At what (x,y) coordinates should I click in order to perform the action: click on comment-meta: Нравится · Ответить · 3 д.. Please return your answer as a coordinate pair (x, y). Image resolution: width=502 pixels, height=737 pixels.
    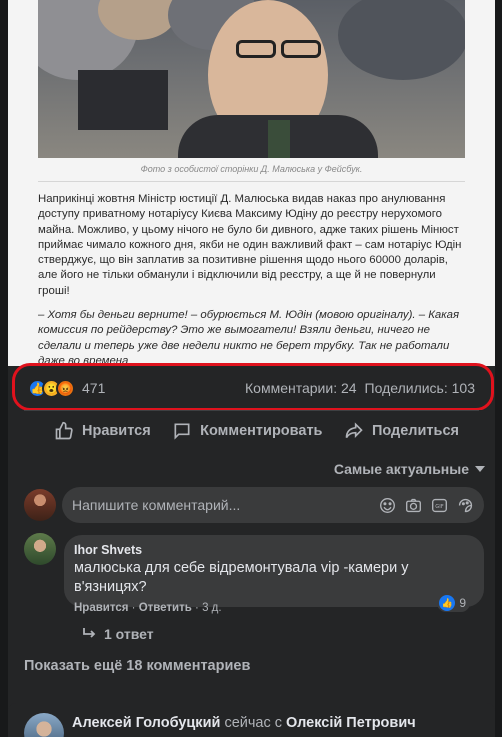
    Looking at the image, I should click on (148, 608).